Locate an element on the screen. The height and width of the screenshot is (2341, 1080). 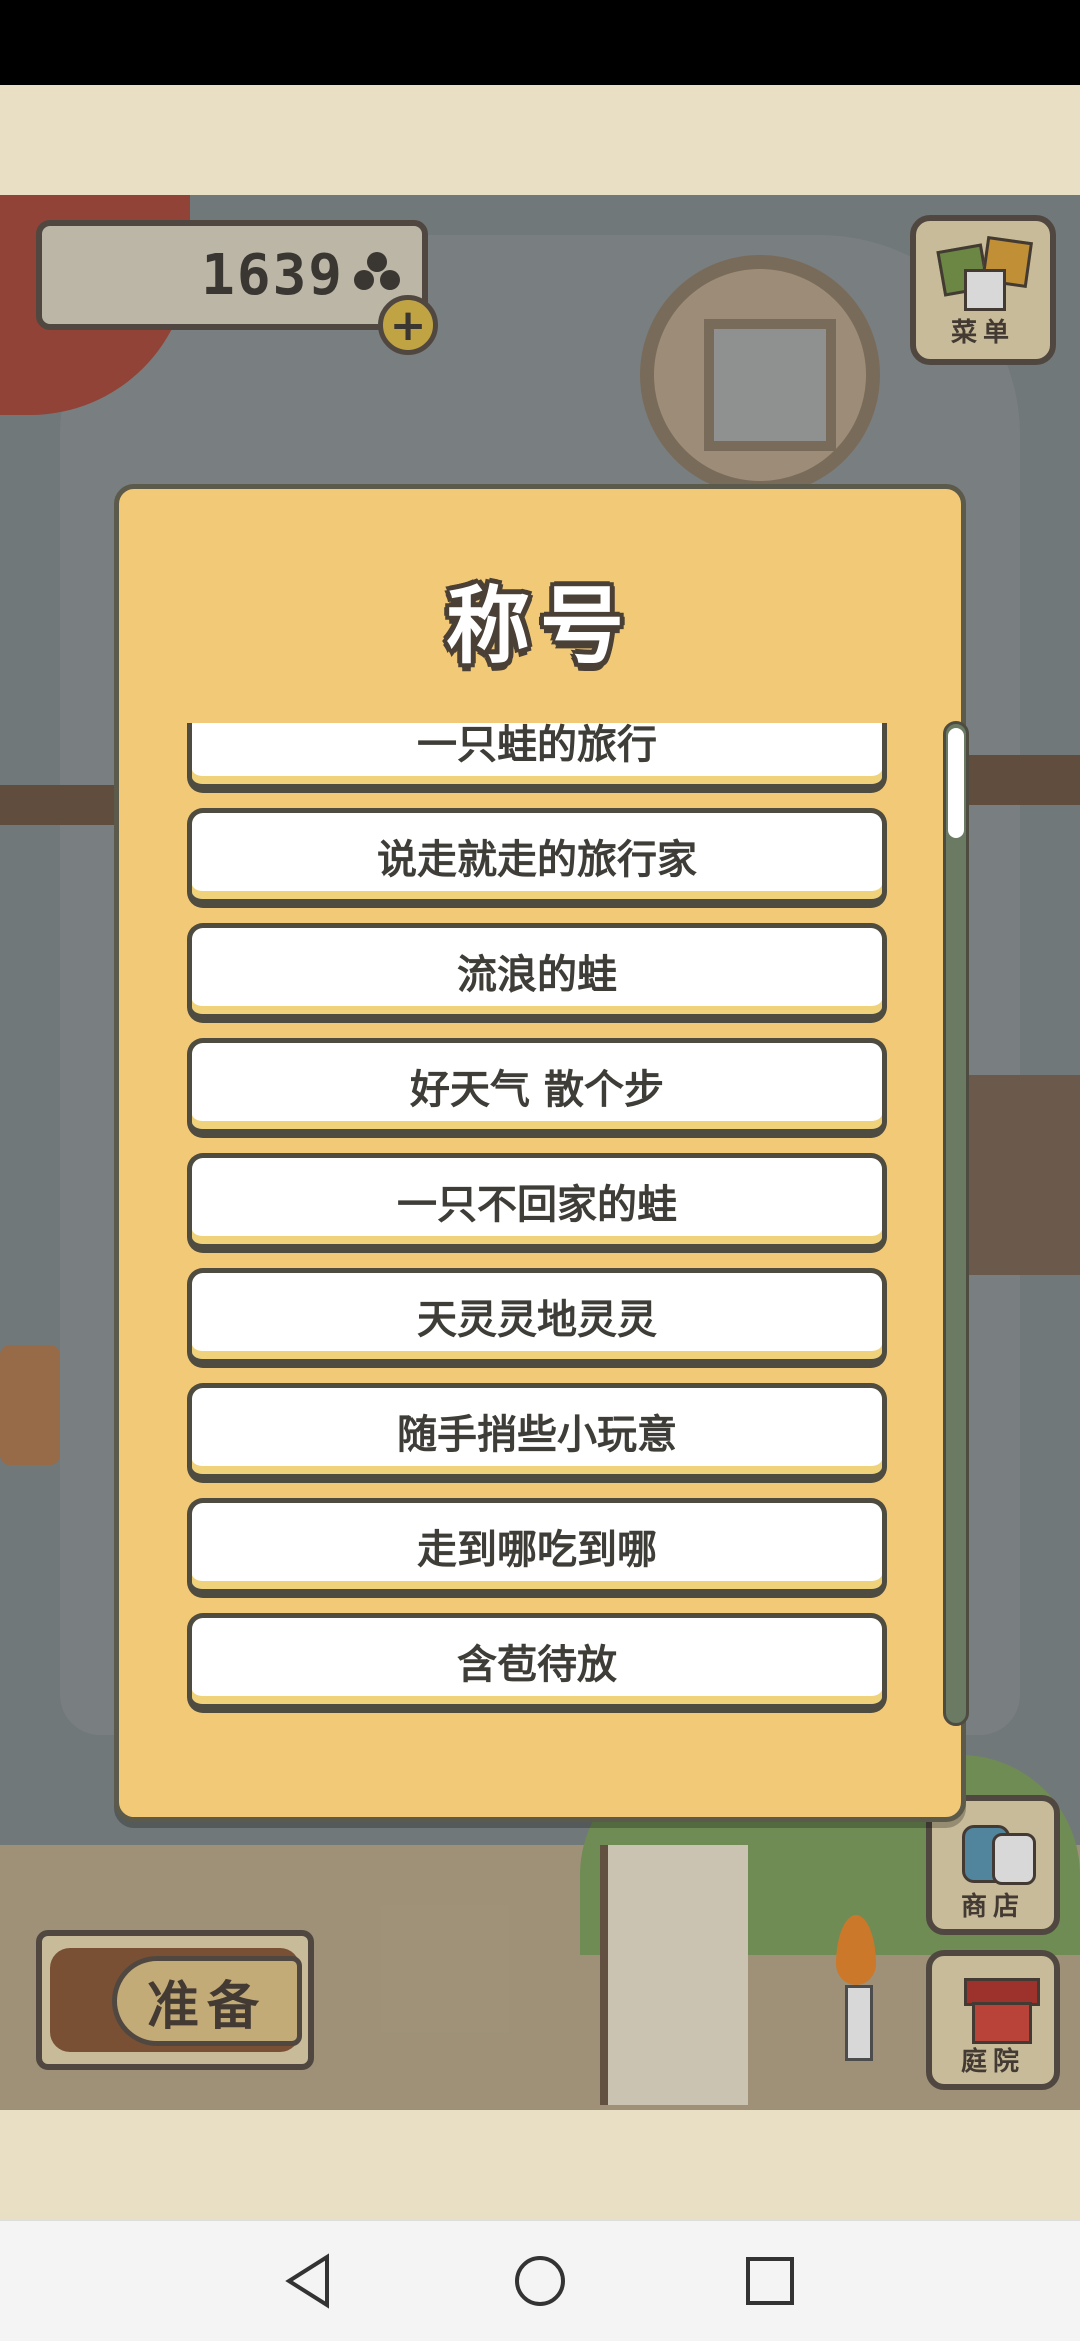
home-button is located at coordinates (540, 2281).